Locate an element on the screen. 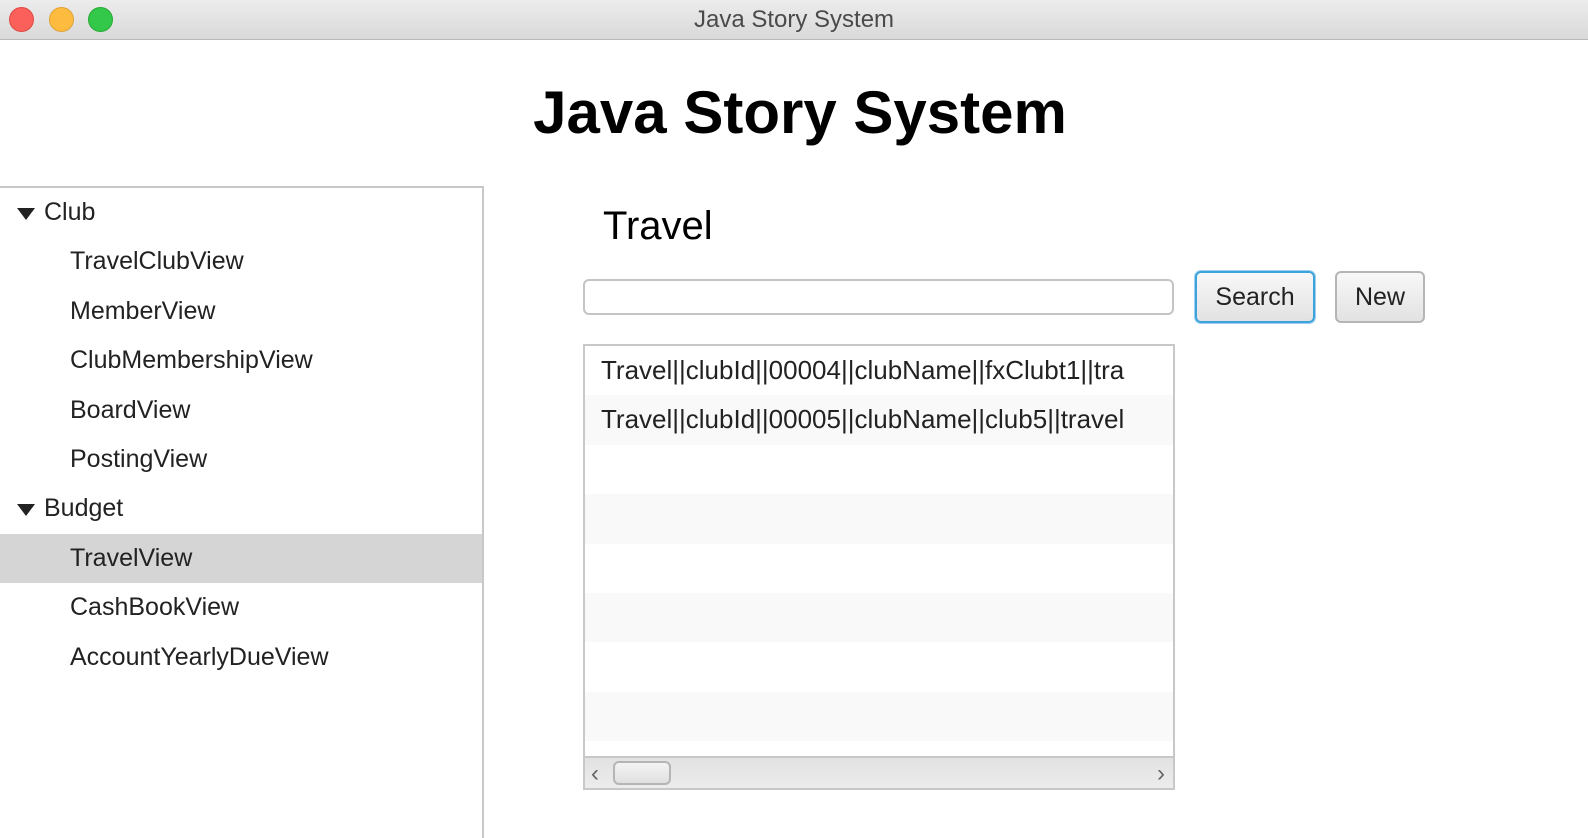  tree-item-label: TravelClubView is located at coordinates (157, 261).